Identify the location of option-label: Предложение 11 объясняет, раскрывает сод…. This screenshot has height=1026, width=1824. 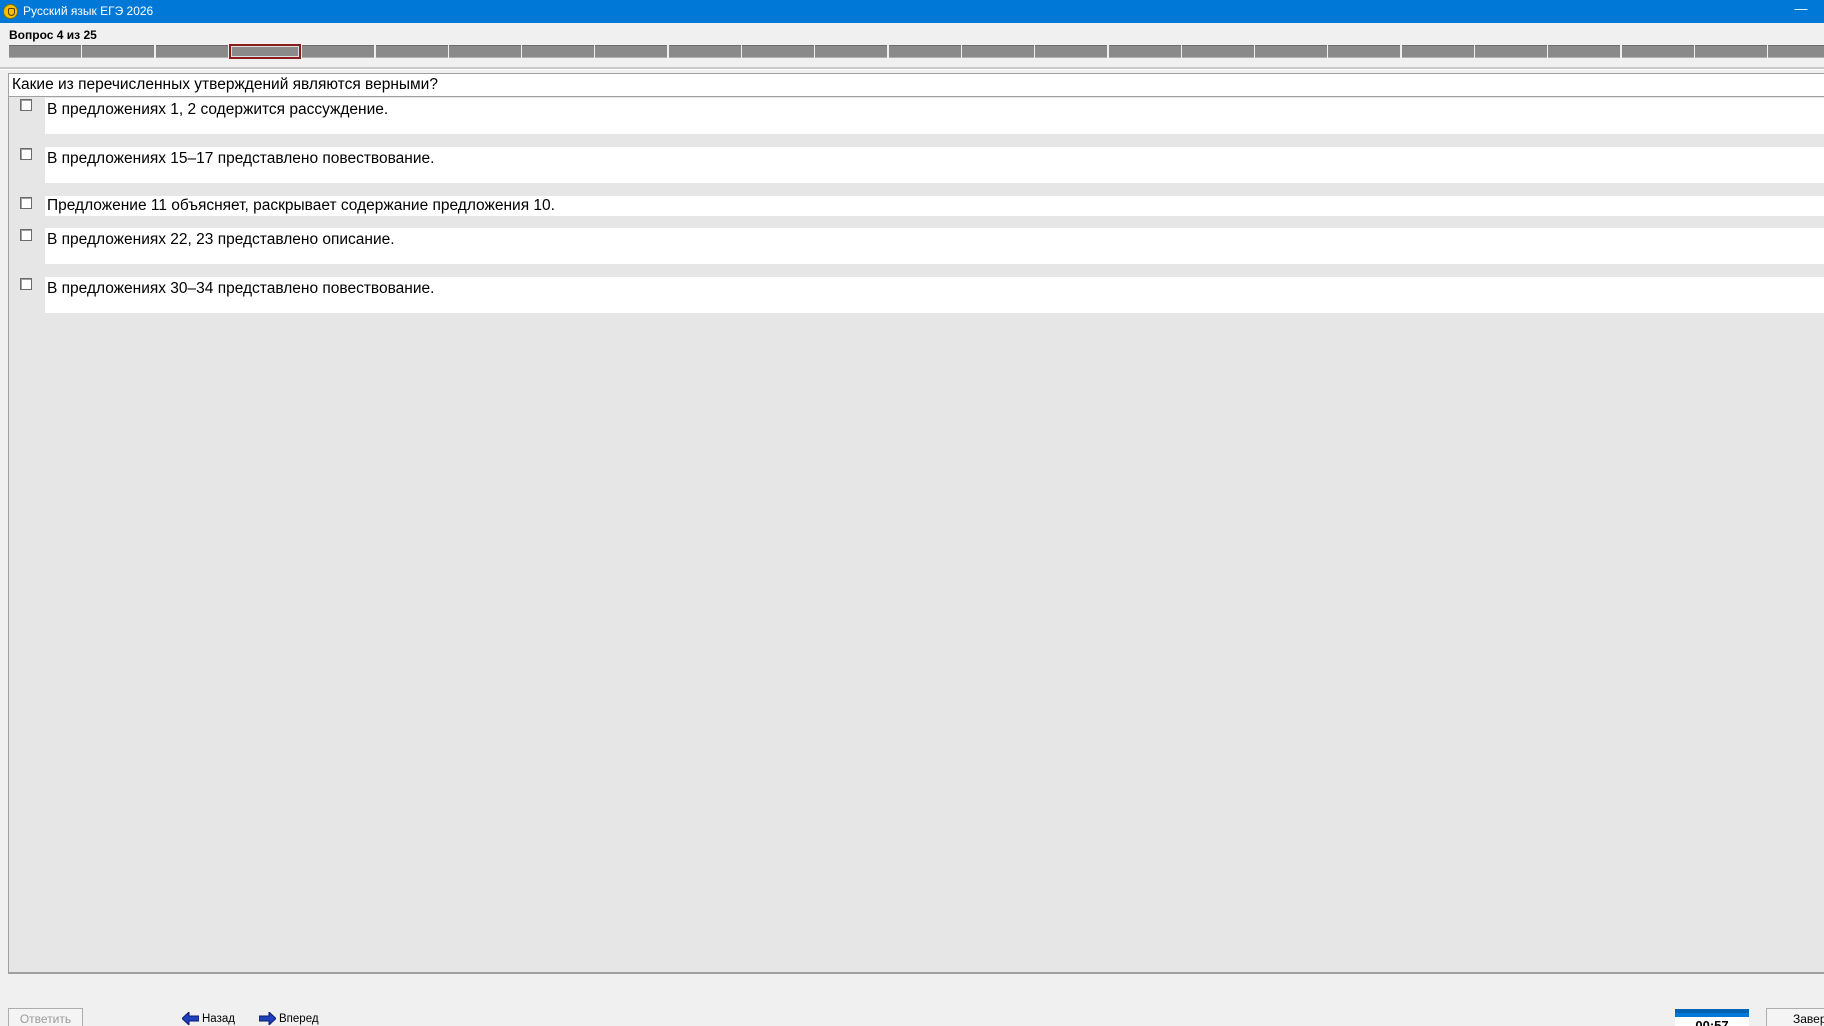
(301, 205).